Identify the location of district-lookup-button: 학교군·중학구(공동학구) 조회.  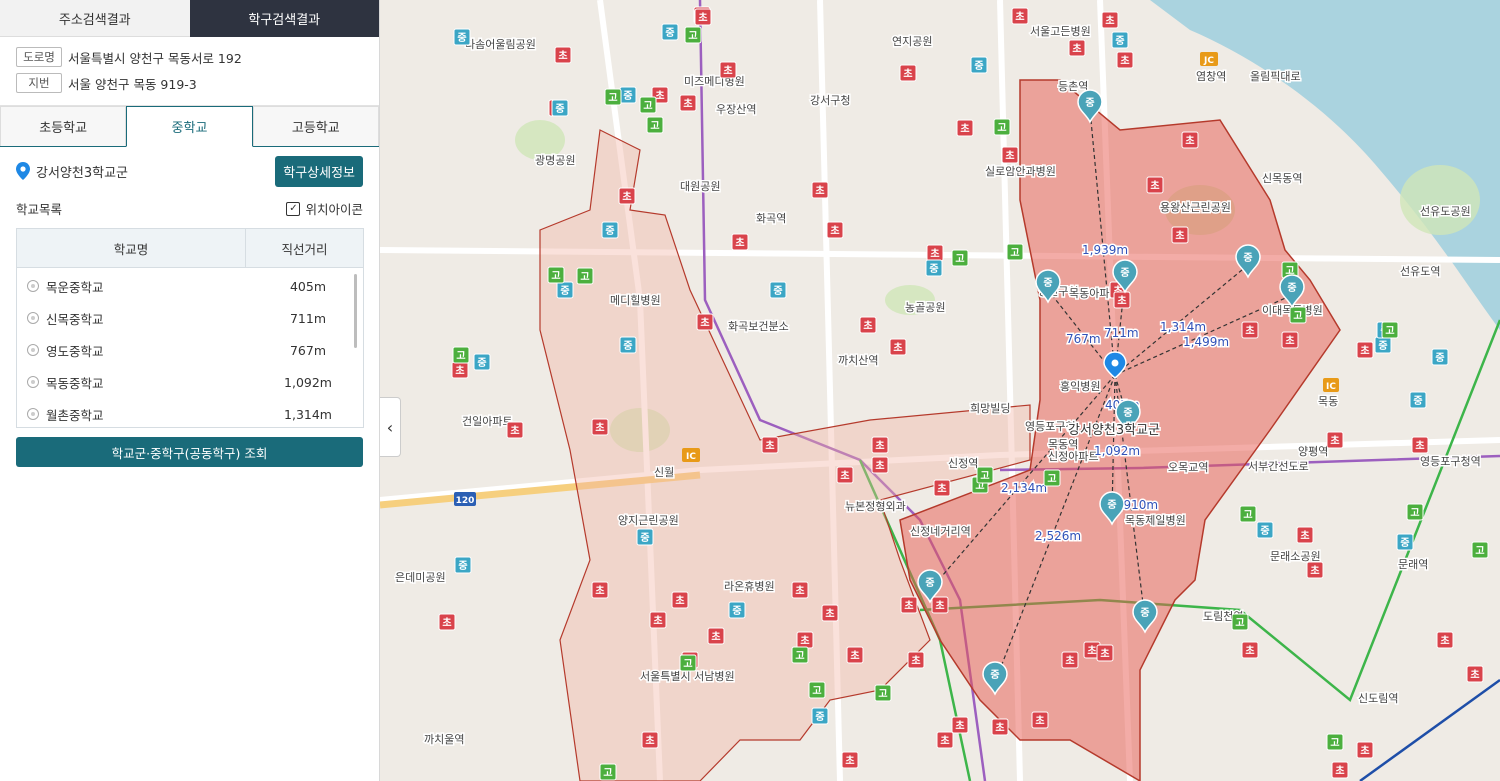
(189, 452).